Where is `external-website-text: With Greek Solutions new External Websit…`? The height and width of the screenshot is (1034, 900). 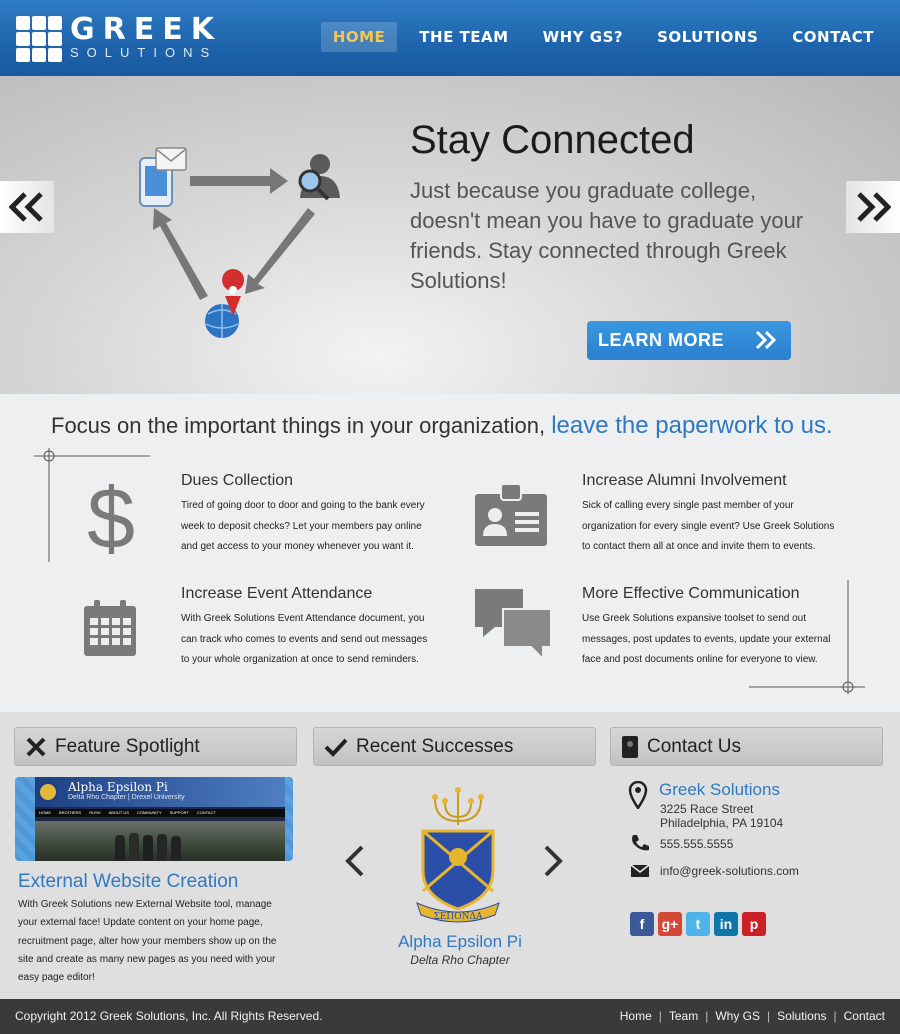
external-website-text: With Greek Solutions new External Websit… is located at coordinates (147, 941).